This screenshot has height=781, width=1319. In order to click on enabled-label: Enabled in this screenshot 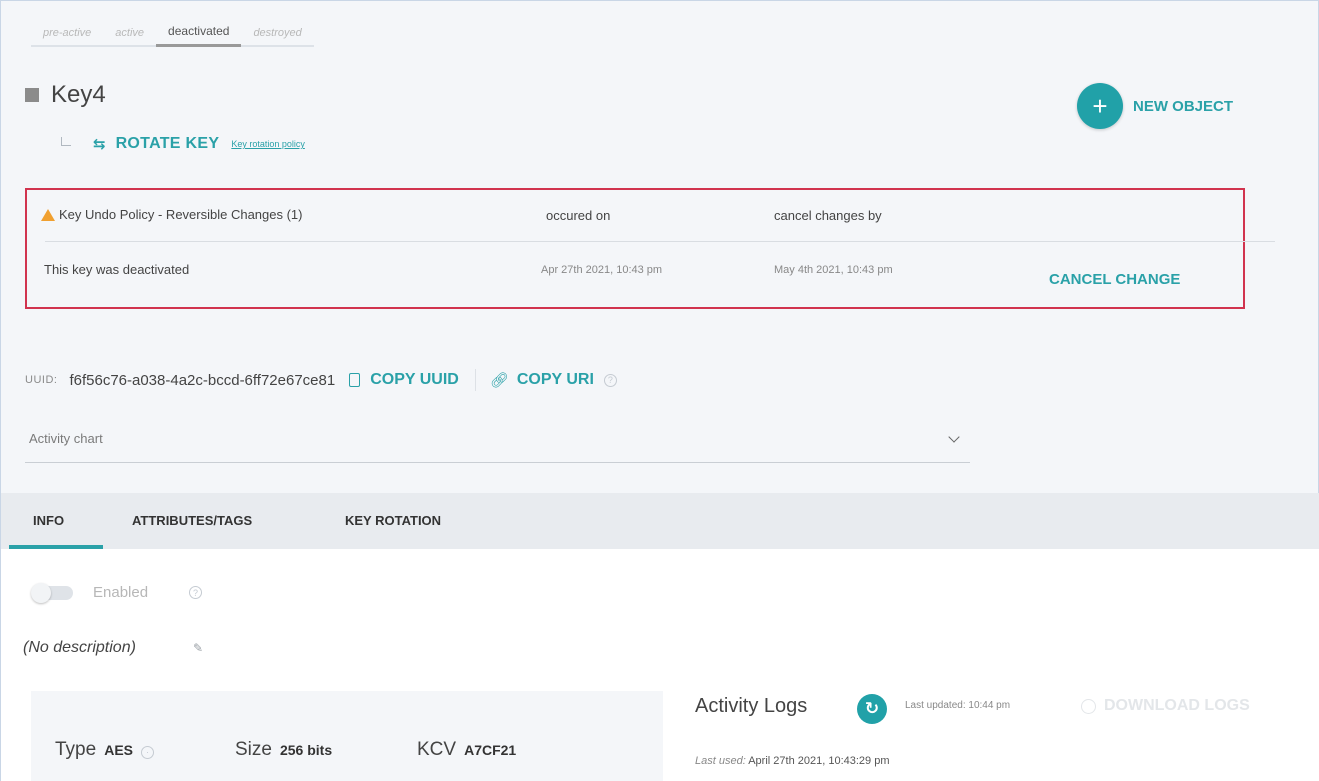, I will do `click(121, 592)`.